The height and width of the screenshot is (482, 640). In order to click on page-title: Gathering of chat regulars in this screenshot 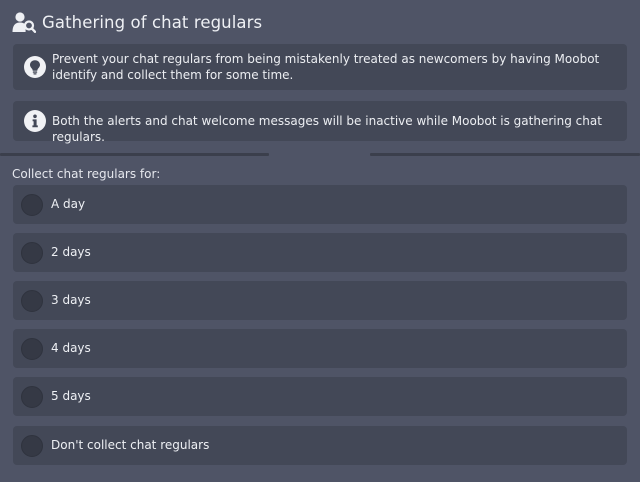, I will do `click(152, 22)`.